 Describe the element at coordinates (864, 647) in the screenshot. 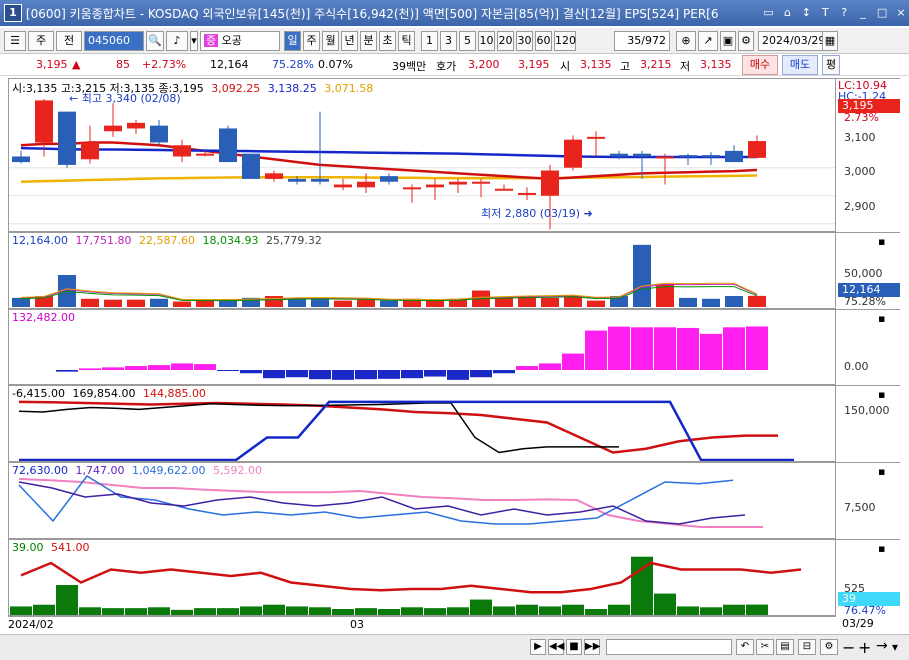

I see `zoom-in-icon: +` at that location.